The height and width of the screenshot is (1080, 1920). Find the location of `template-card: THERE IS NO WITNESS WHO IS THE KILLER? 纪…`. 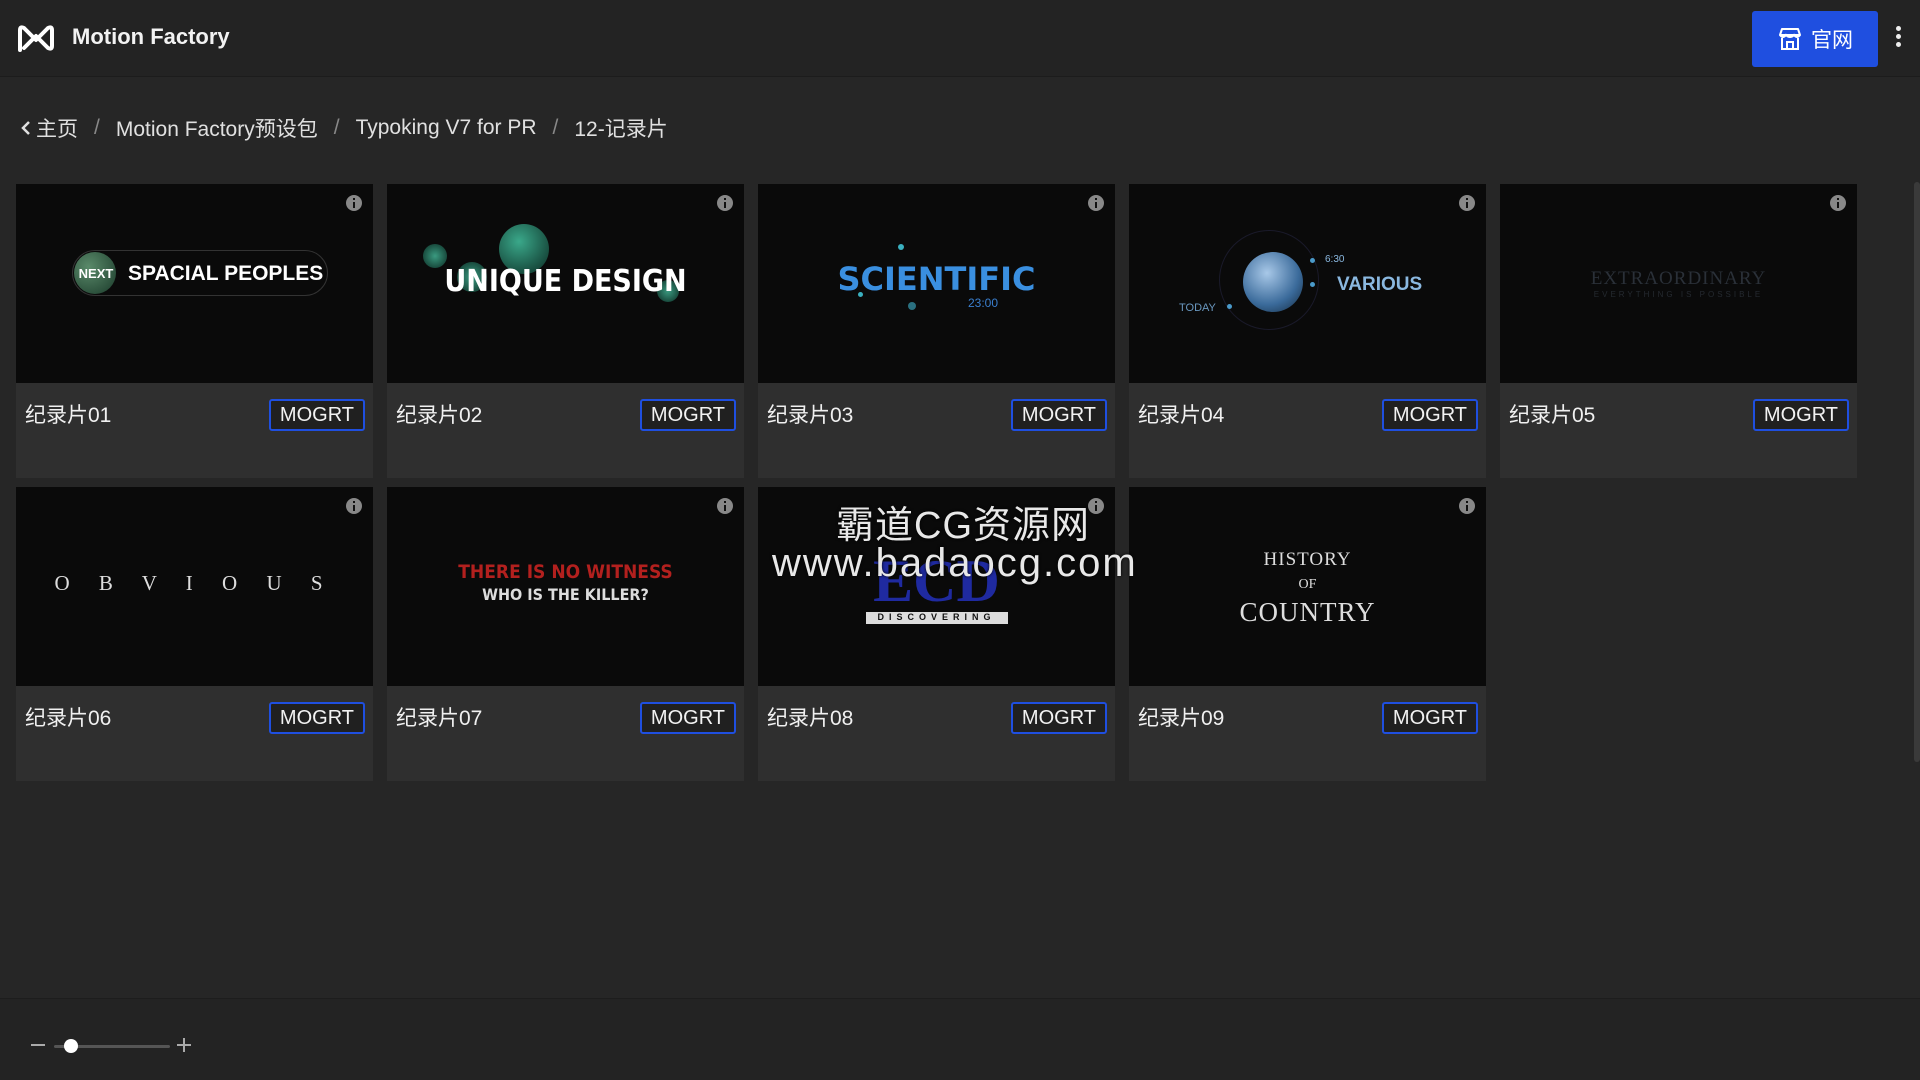

template-card: THERE IS NO WITNESS WHO IS THE KILLER? 纪… is located at coordinates (565, 634).